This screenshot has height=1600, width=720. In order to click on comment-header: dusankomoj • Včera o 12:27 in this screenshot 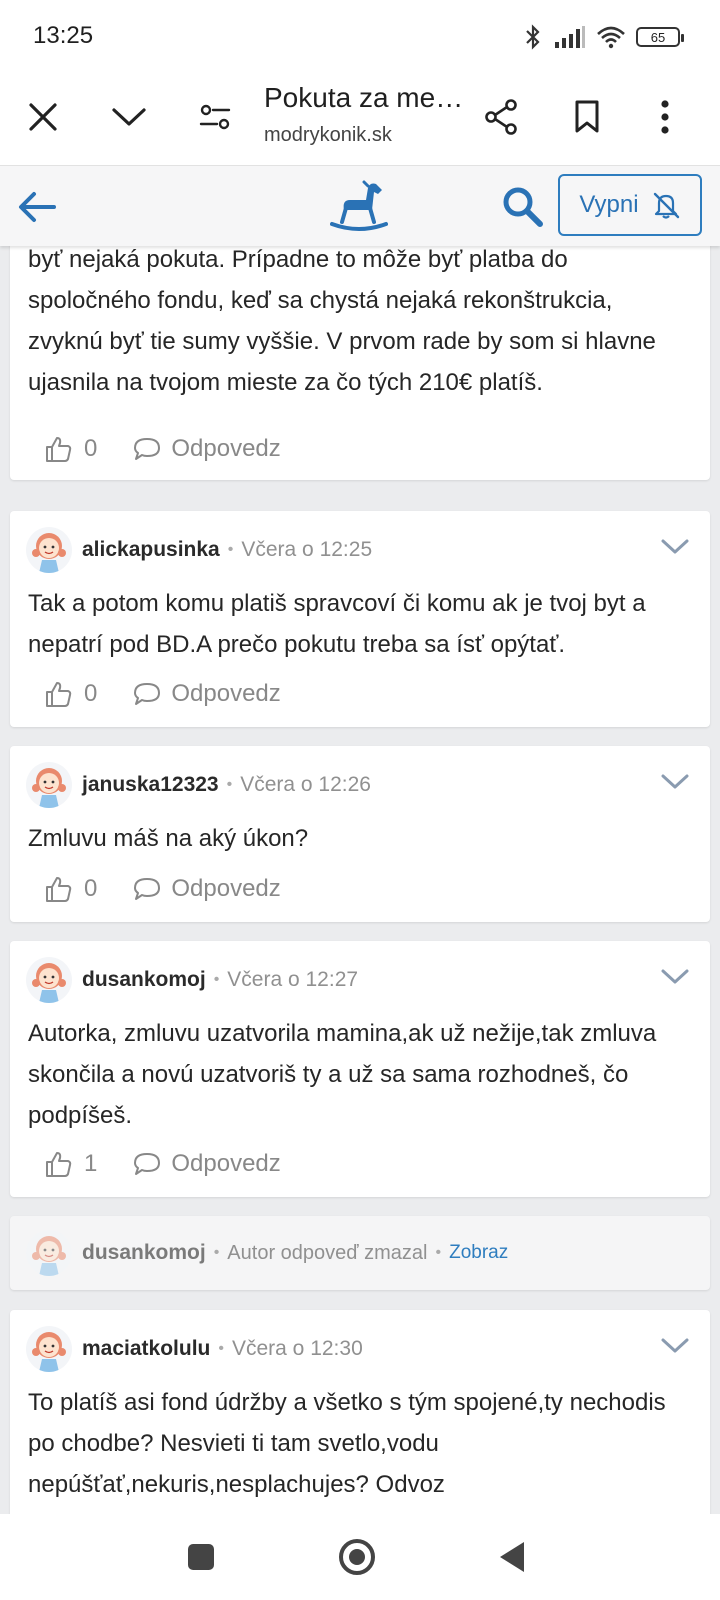, I will do `click(192, 980)`.